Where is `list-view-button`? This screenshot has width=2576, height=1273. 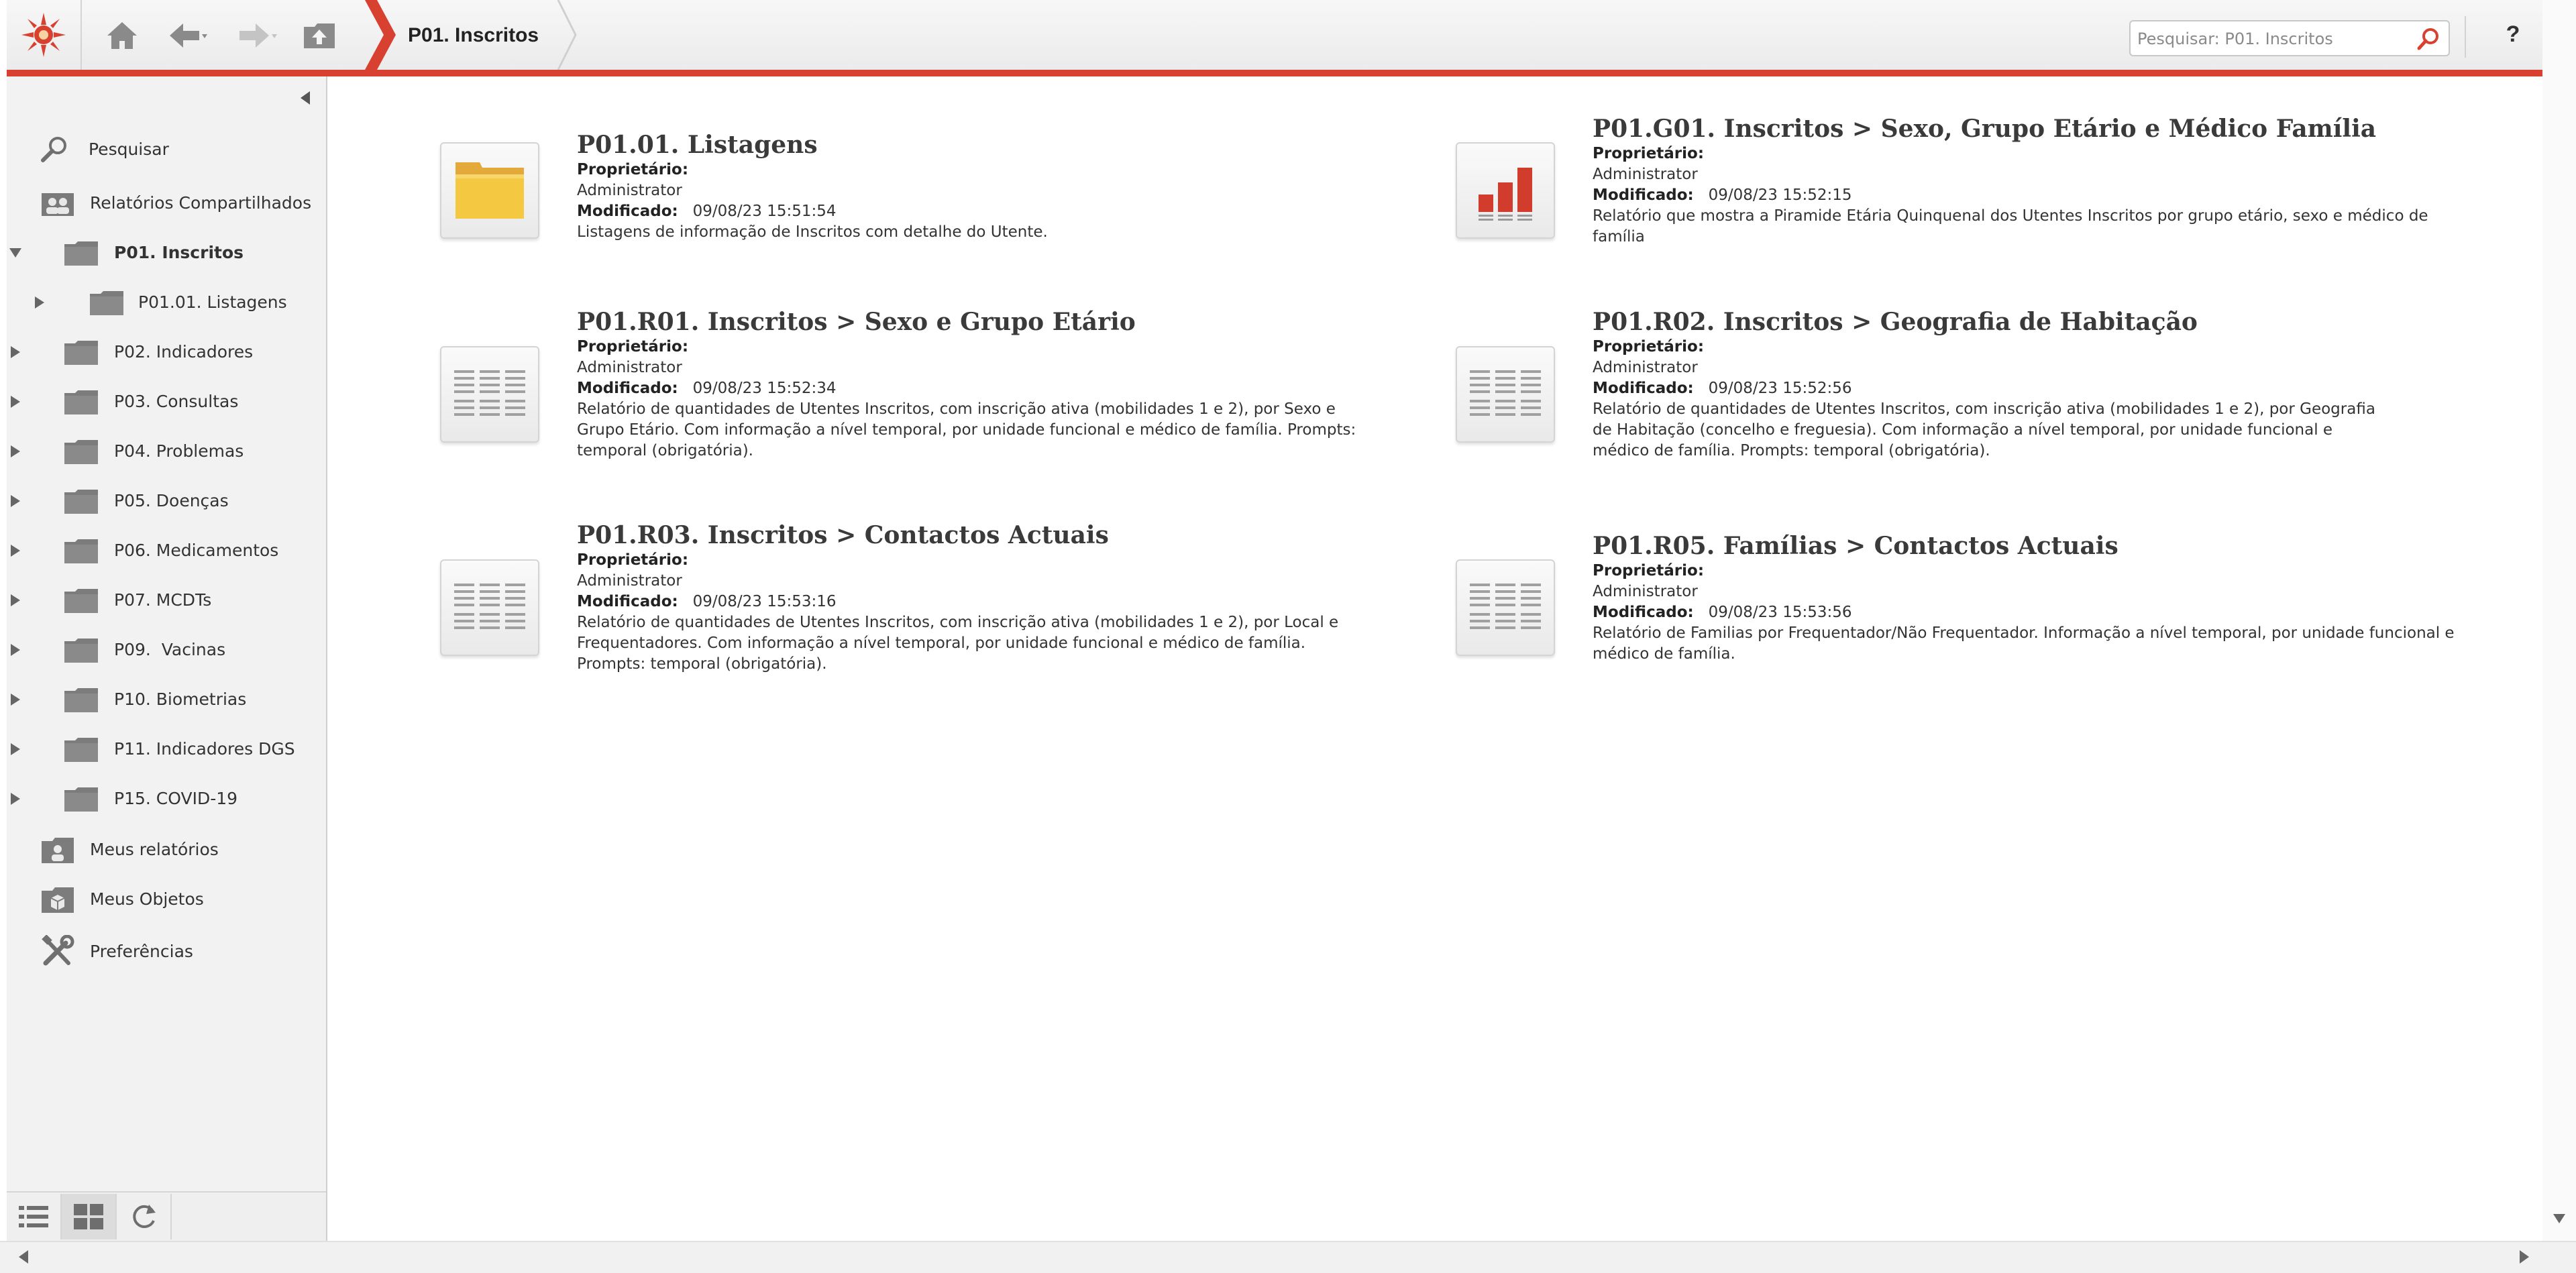 list-view-button is located at coordinates (34, 1216).